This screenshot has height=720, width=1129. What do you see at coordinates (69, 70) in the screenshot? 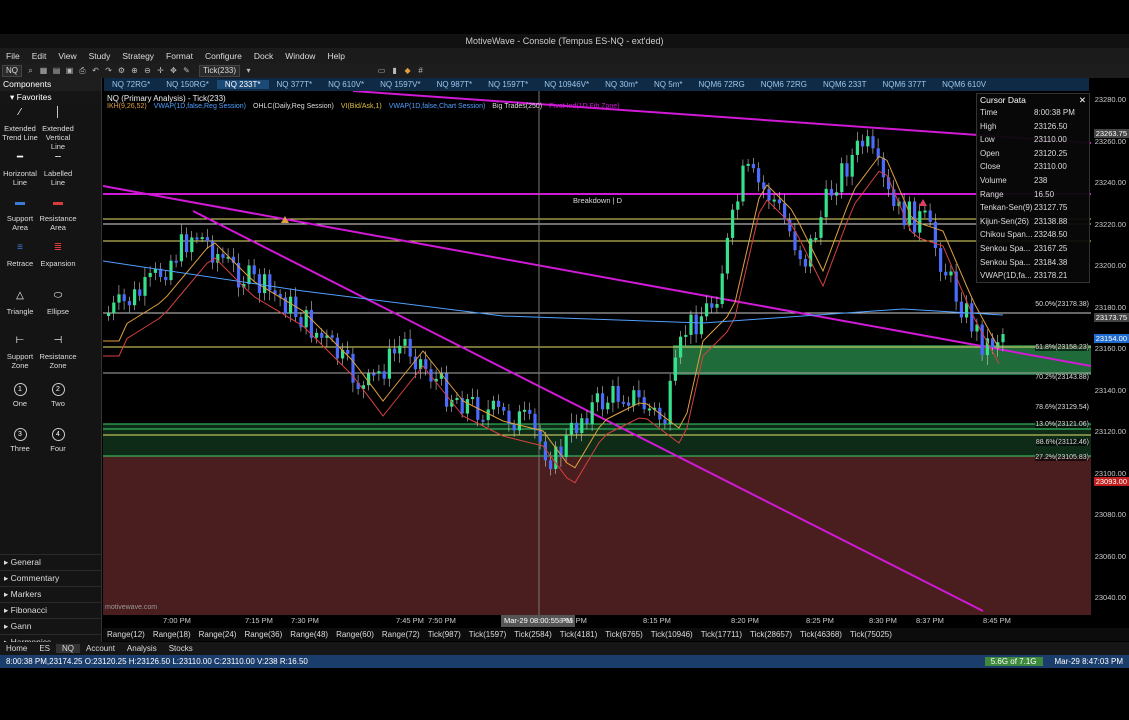
I see `save-icon: ▣` at bounding box center [69, 70].